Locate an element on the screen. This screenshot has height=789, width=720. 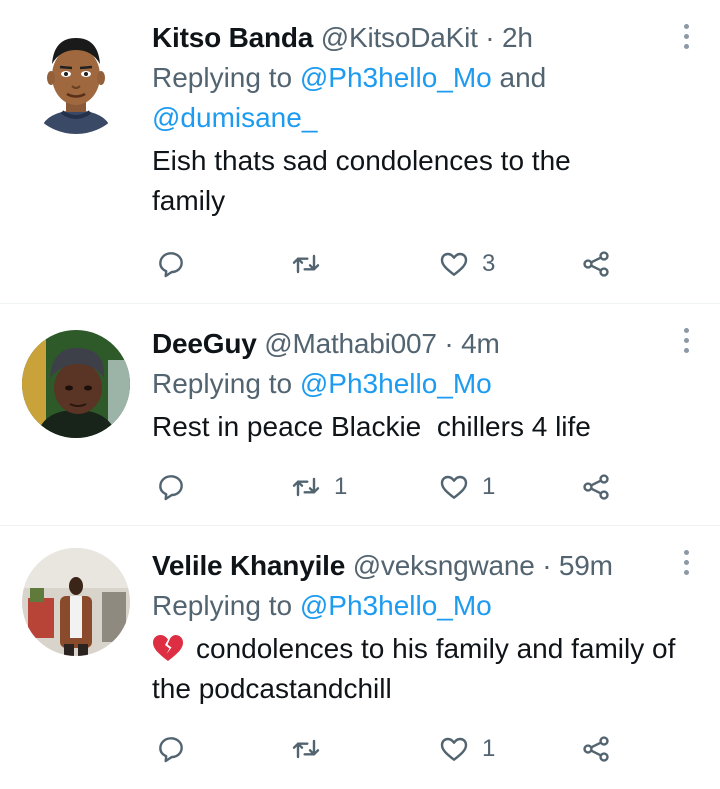
mention-joiner: and is located at coordinates (519, 77).